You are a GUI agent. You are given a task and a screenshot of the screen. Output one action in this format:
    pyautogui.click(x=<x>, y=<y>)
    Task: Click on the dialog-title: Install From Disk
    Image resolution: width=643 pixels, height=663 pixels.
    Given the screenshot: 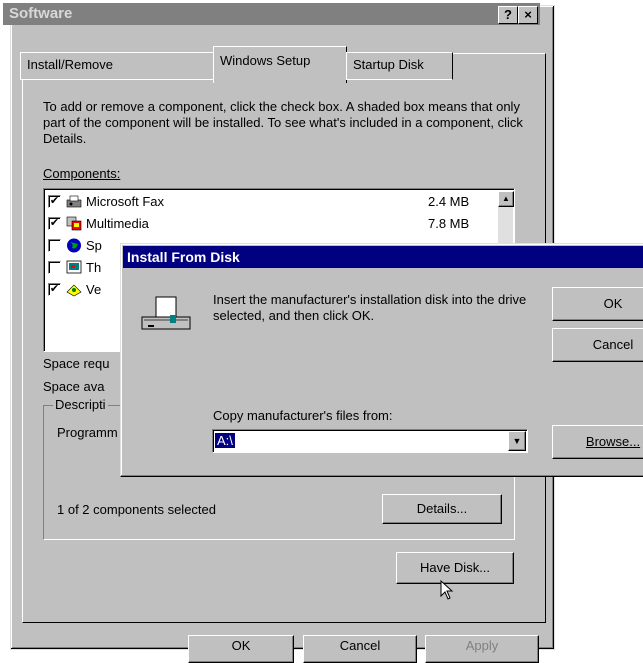 What is the action you would take?
    pyautogui.click(x=183, y=257)
    